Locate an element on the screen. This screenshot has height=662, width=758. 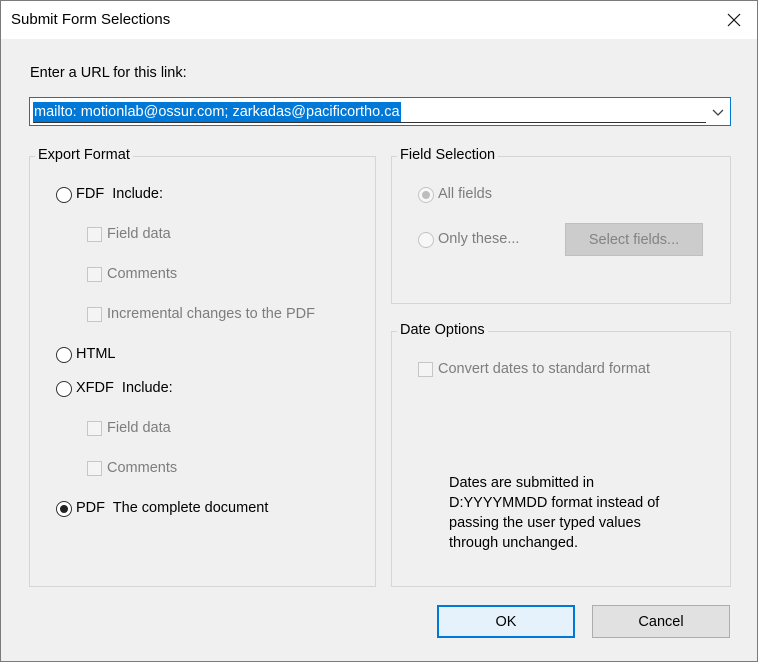
all-fields-selected-dot is located at coordinates (426, 195).